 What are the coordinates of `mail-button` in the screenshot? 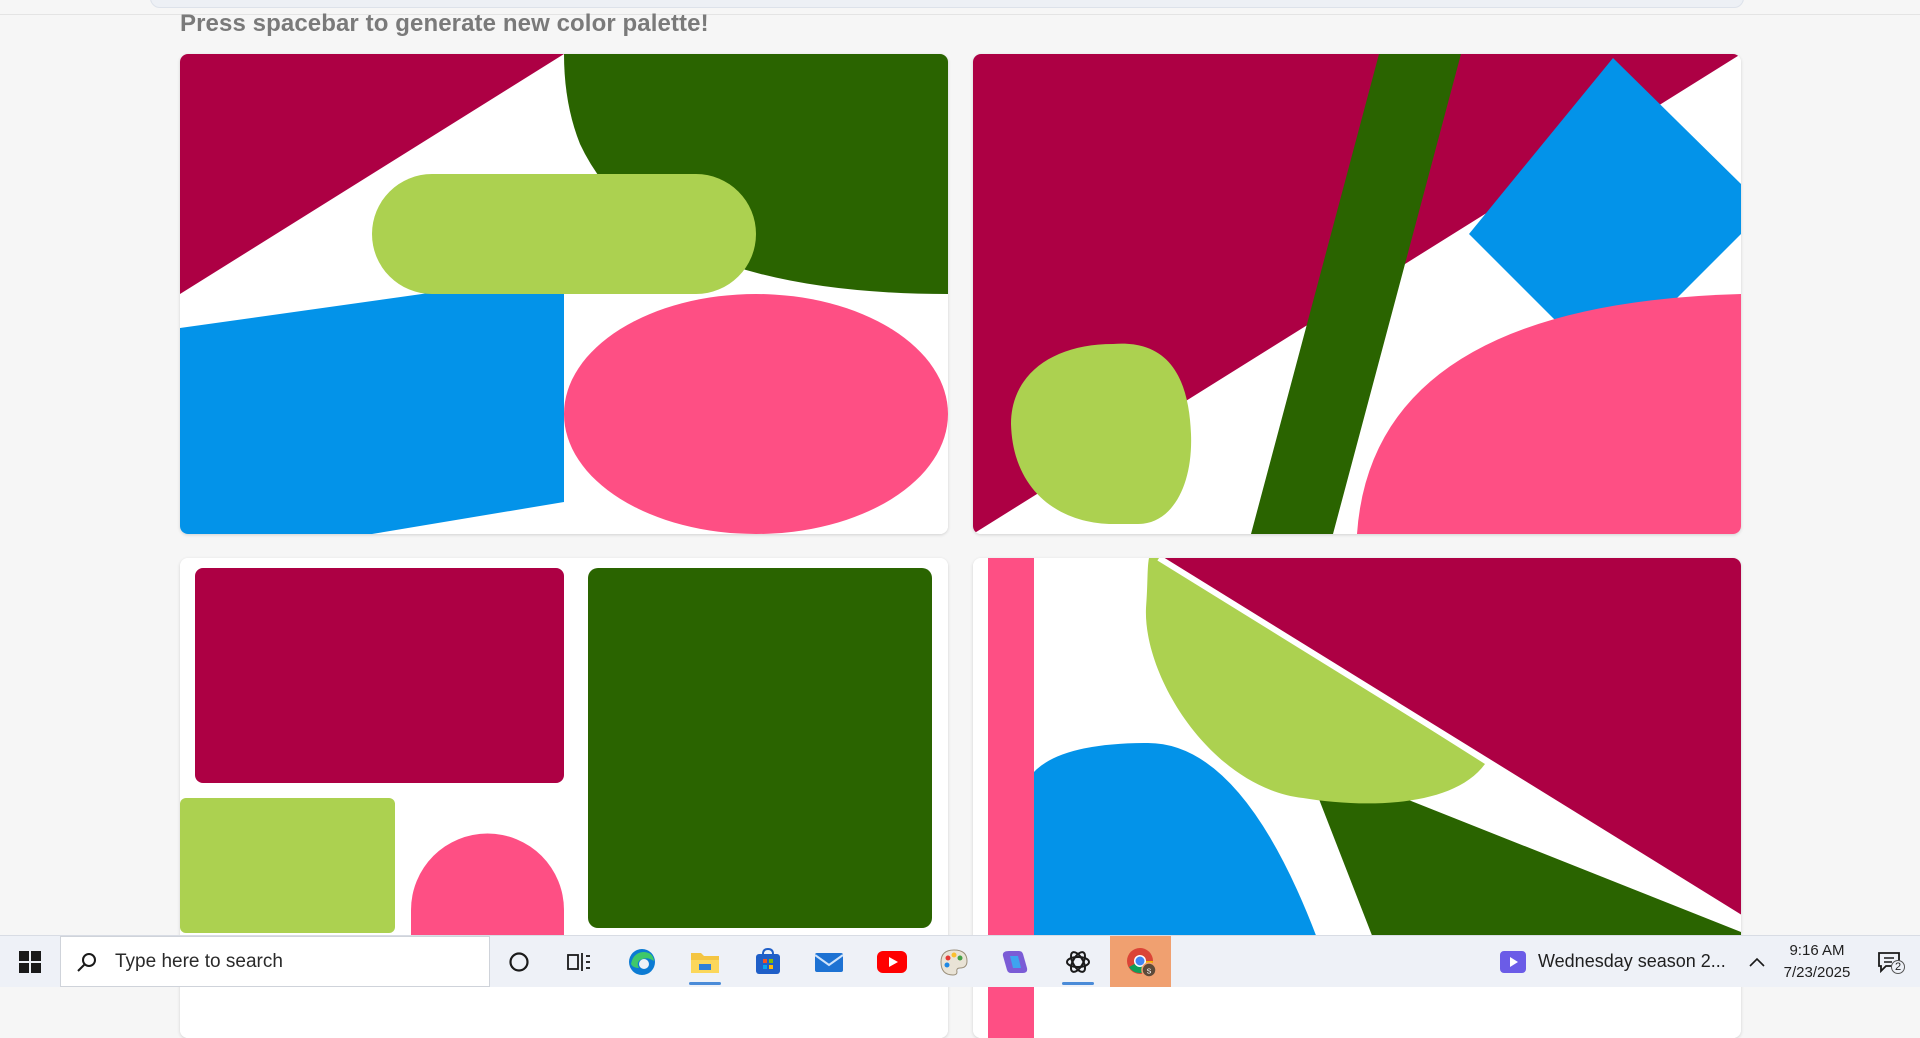 It's located at (829, 961).